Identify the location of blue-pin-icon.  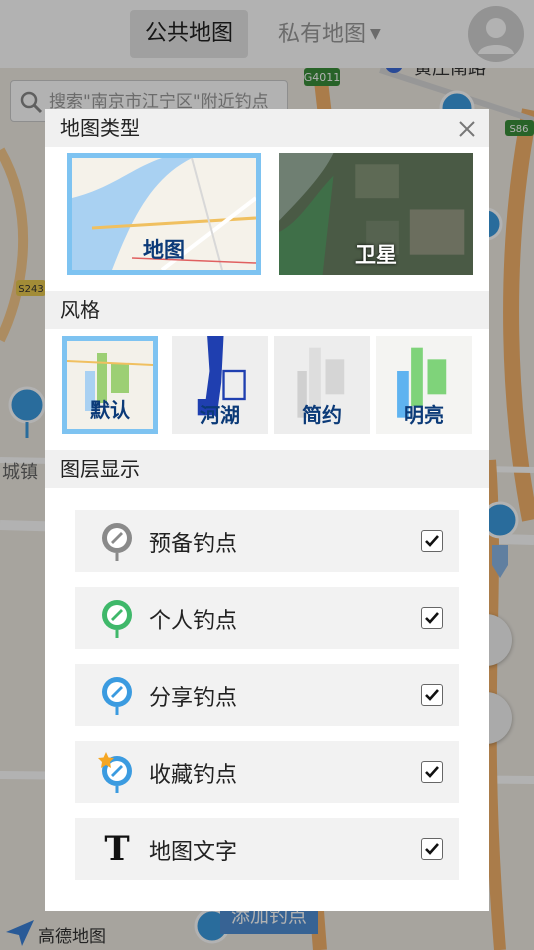
(117, 696).